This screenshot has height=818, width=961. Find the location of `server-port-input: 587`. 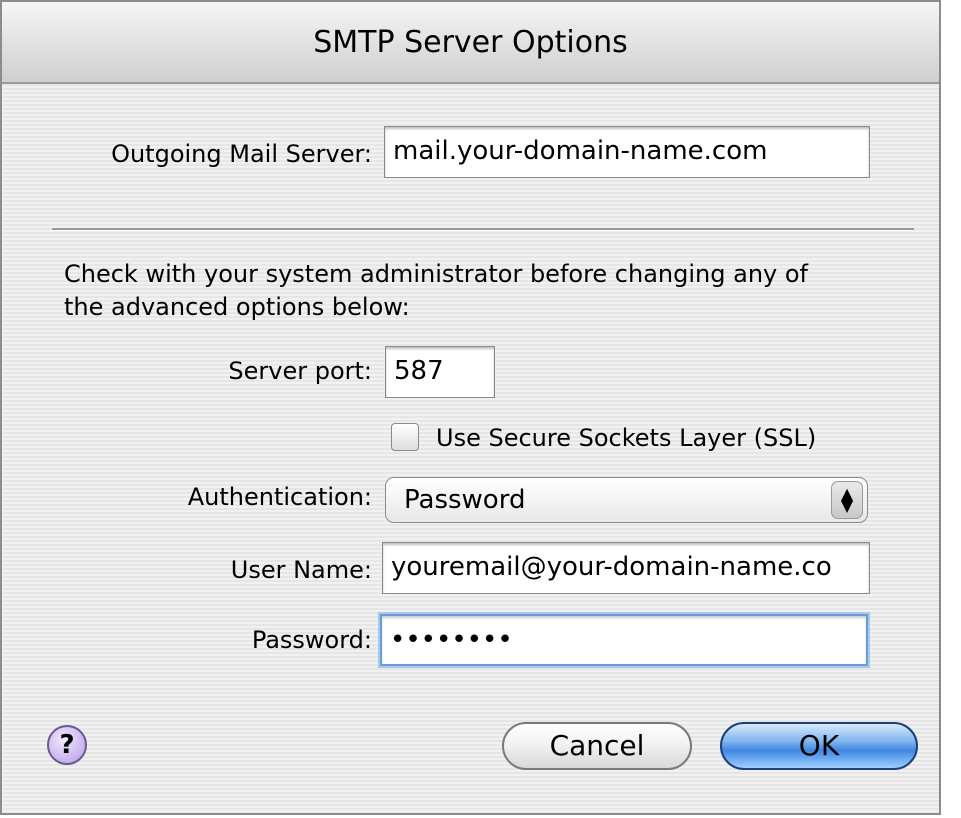

server-port-input: 587 is located at coordinates (440, 372).